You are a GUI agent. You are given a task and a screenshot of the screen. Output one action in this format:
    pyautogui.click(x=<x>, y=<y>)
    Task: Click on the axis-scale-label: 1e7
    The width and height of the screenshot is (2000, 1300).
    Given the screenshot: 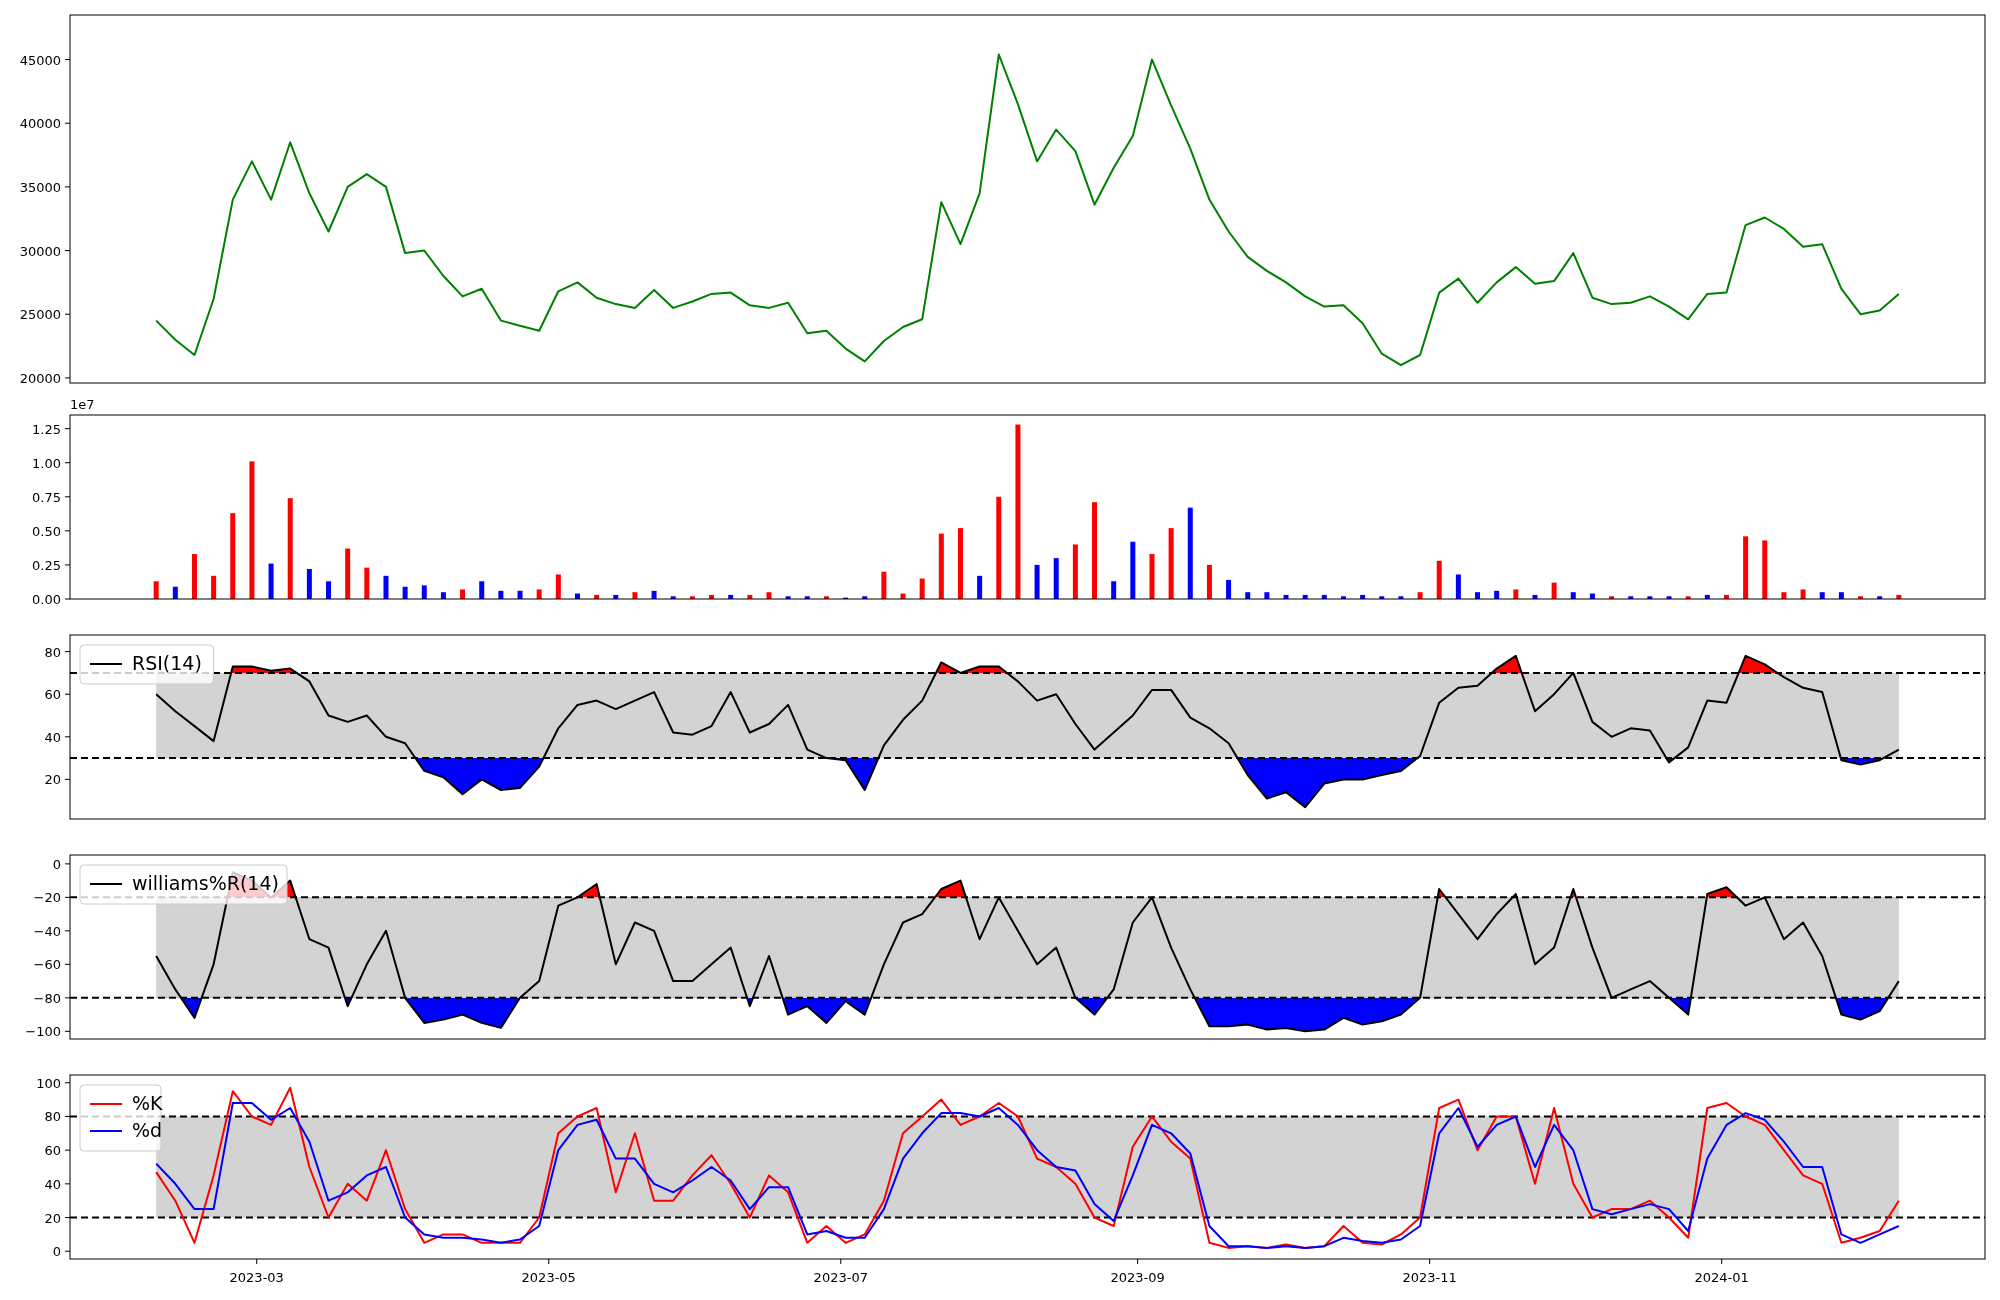 What is the action you would take?
    pyautogui.click(x=82, y=404)
    